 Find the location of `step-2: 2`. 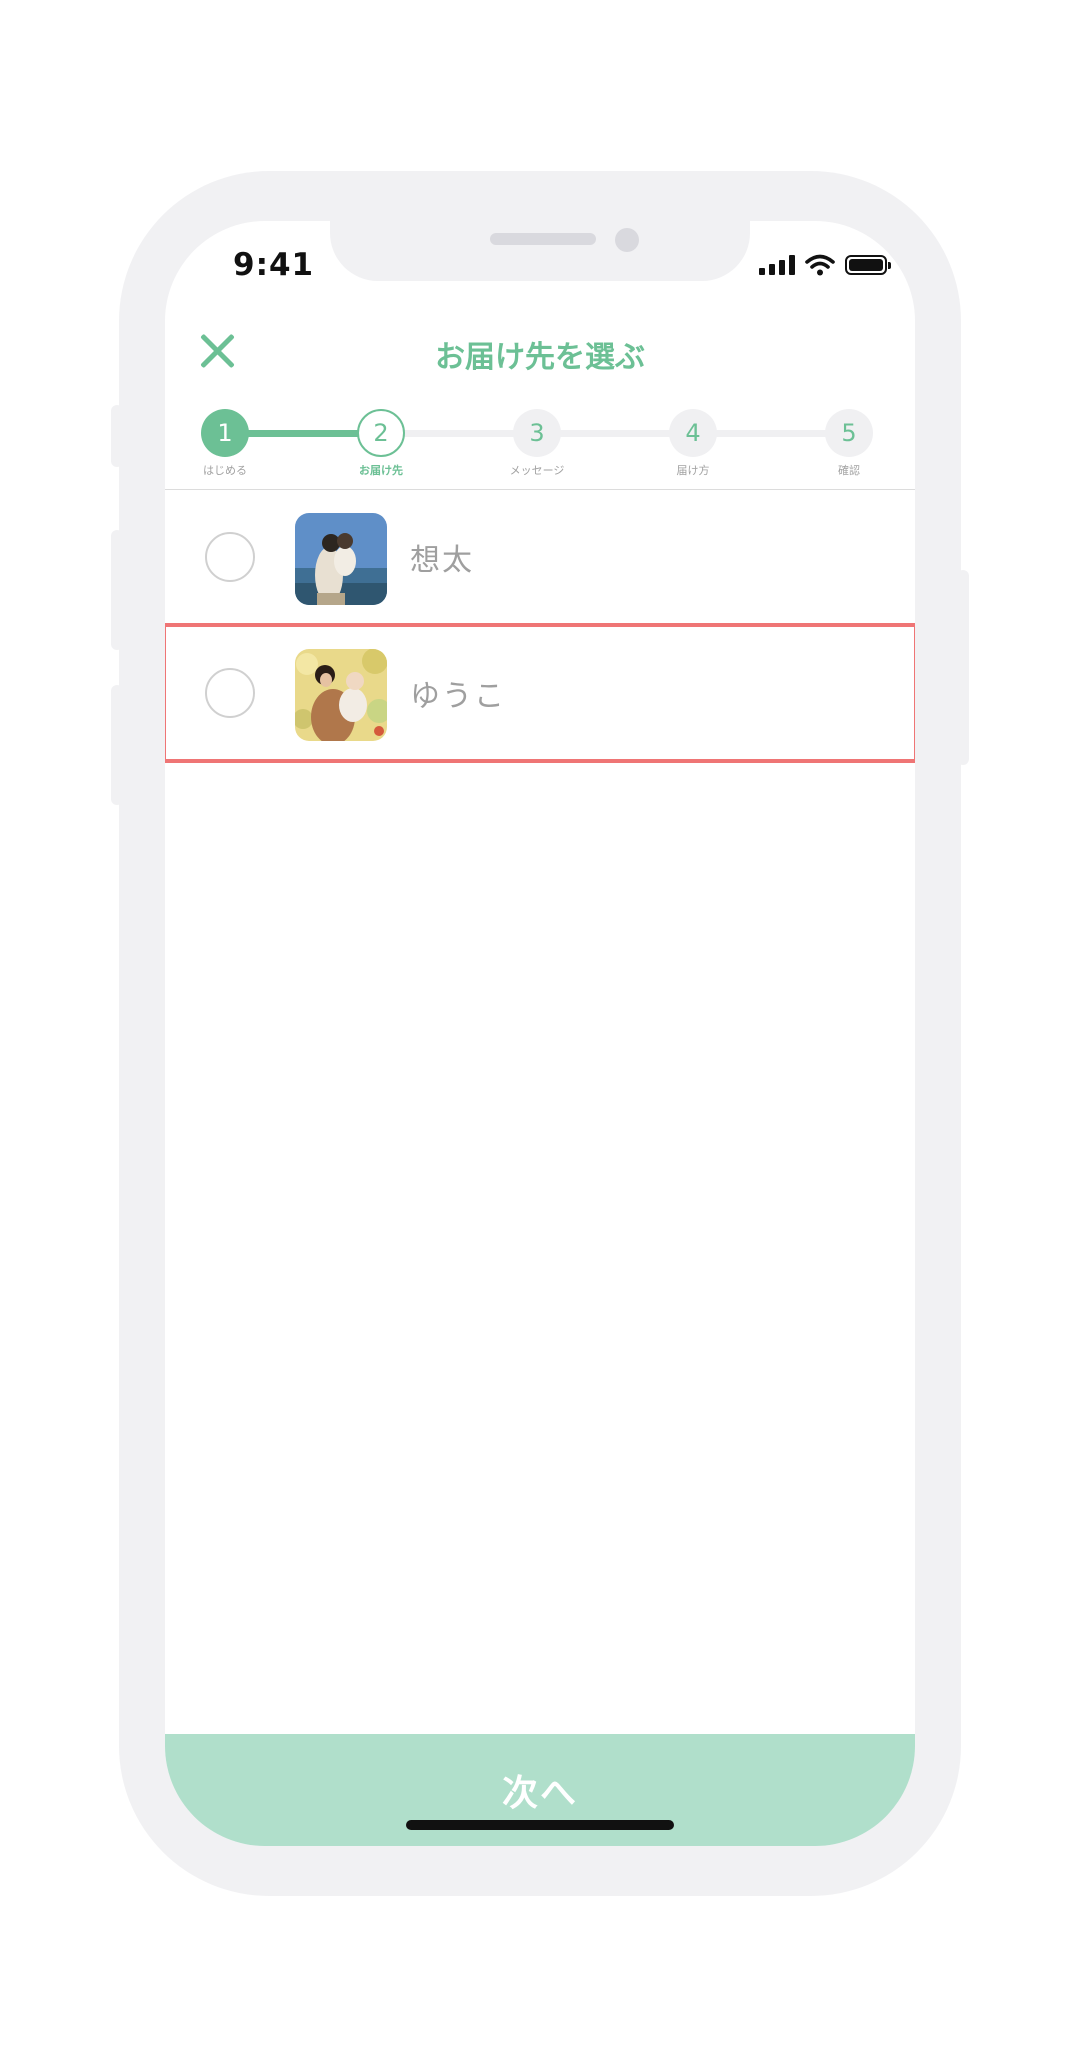

step-2: 2 is located at coordinates (381, 433).